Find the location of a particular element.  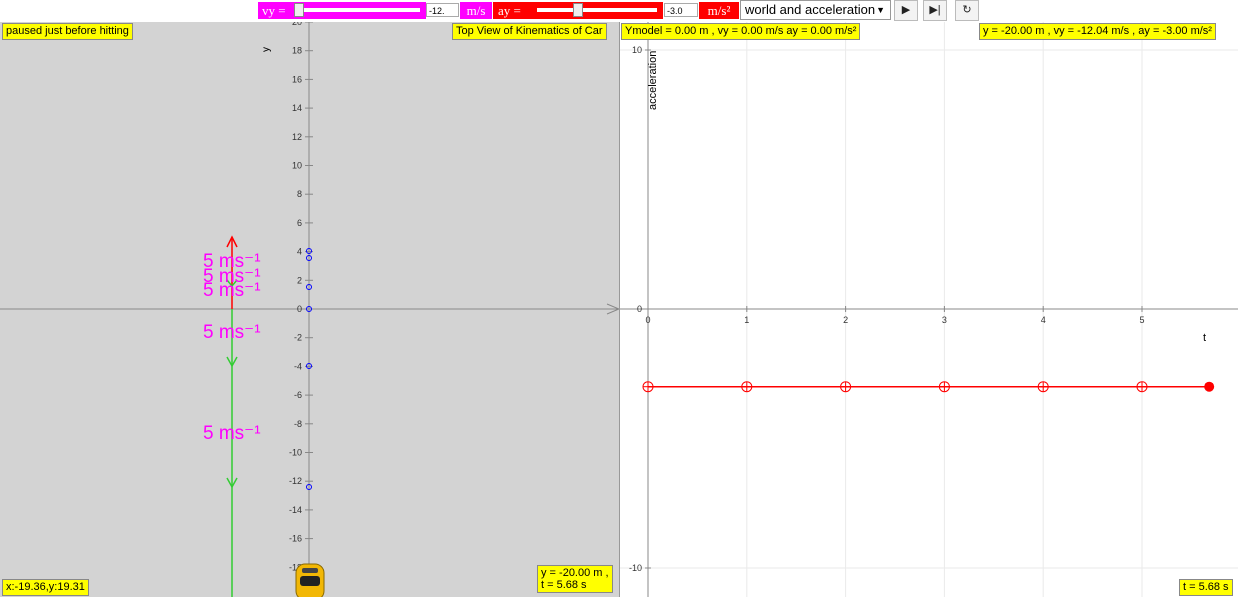

y-tick-label: 4 is located at coordinates (299, 252).